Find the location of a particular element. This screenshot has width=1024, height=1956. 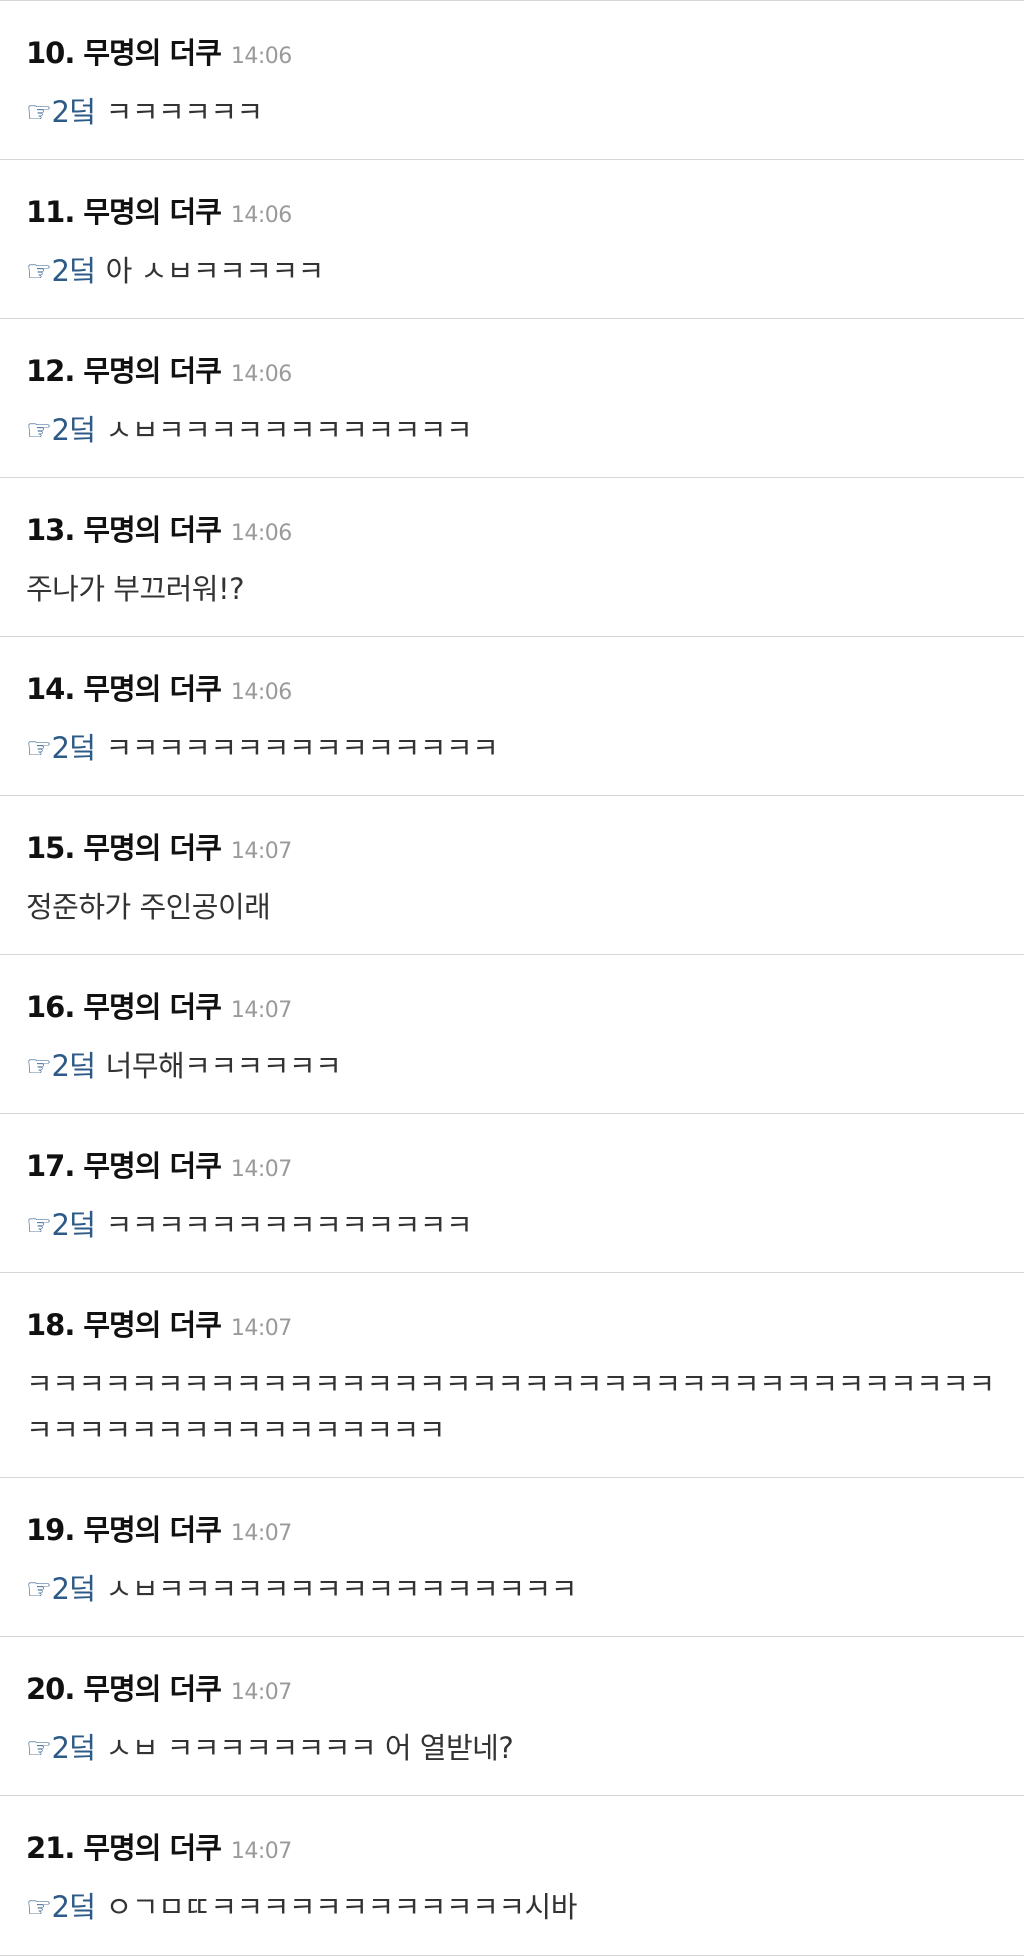

comment-header: 13. 무명의 더쿠 14:06 is located at coordinates (512, 532).